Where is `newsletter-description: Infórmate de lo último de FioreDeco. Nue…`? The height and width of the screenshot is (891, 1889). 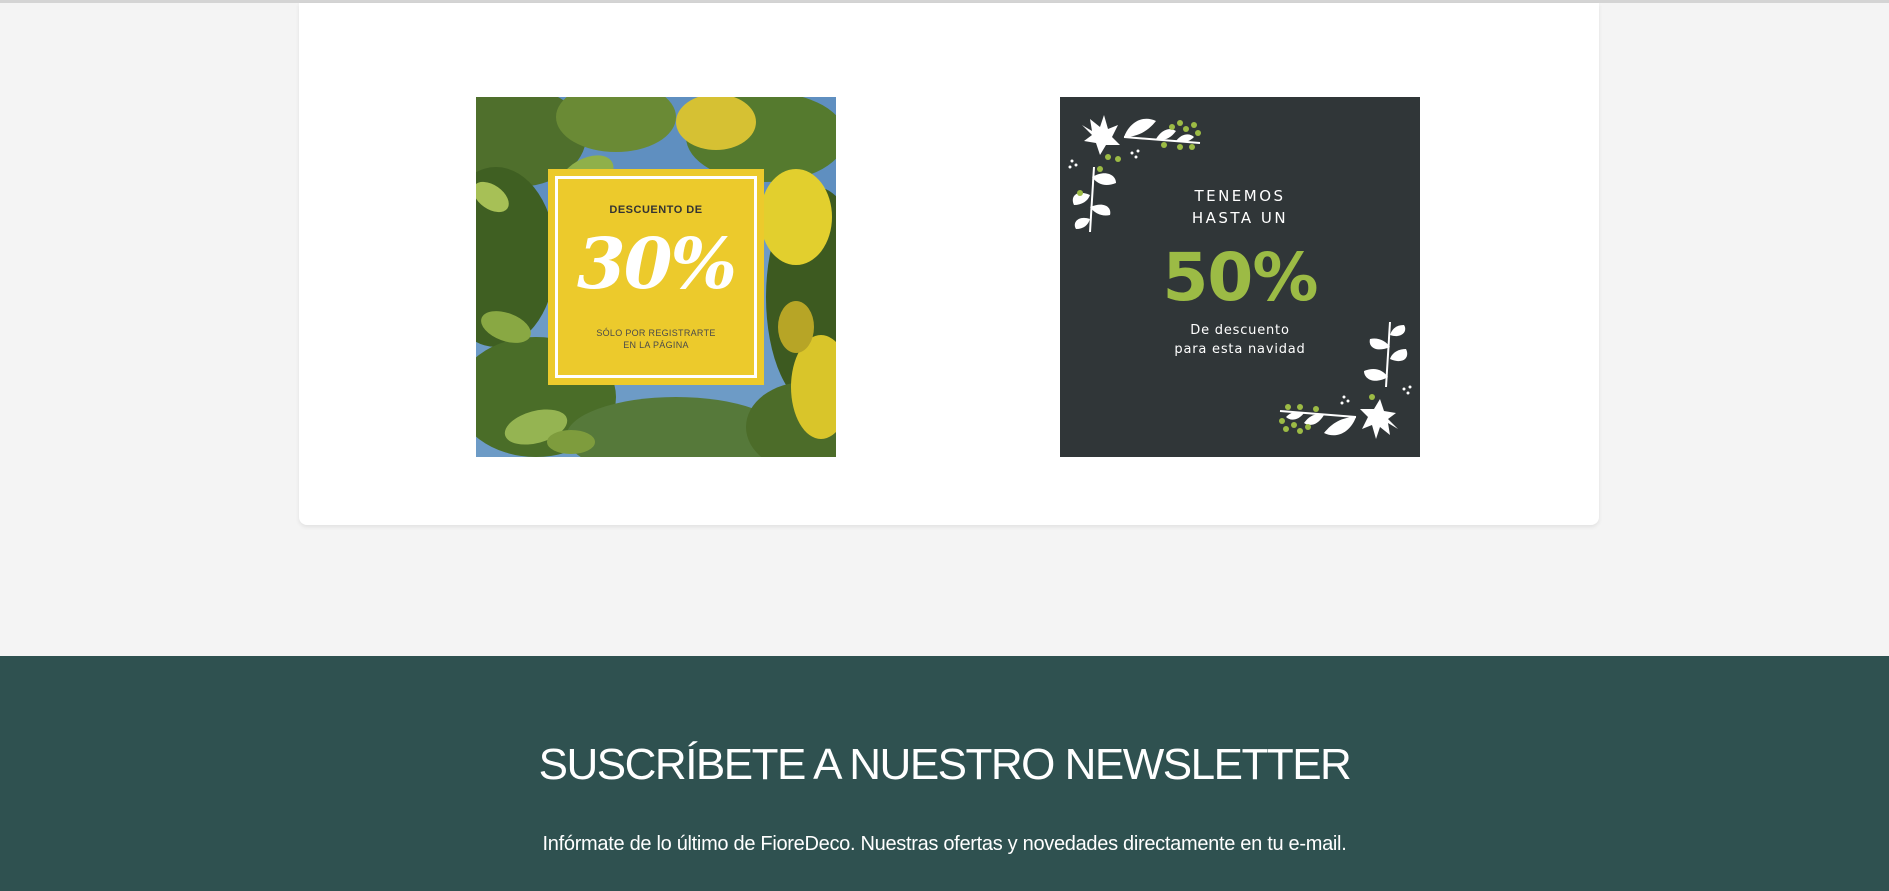 newsletter-description: Infórmate de lo último de FioreDeco. Nue… is located at coordinates (944, 844).